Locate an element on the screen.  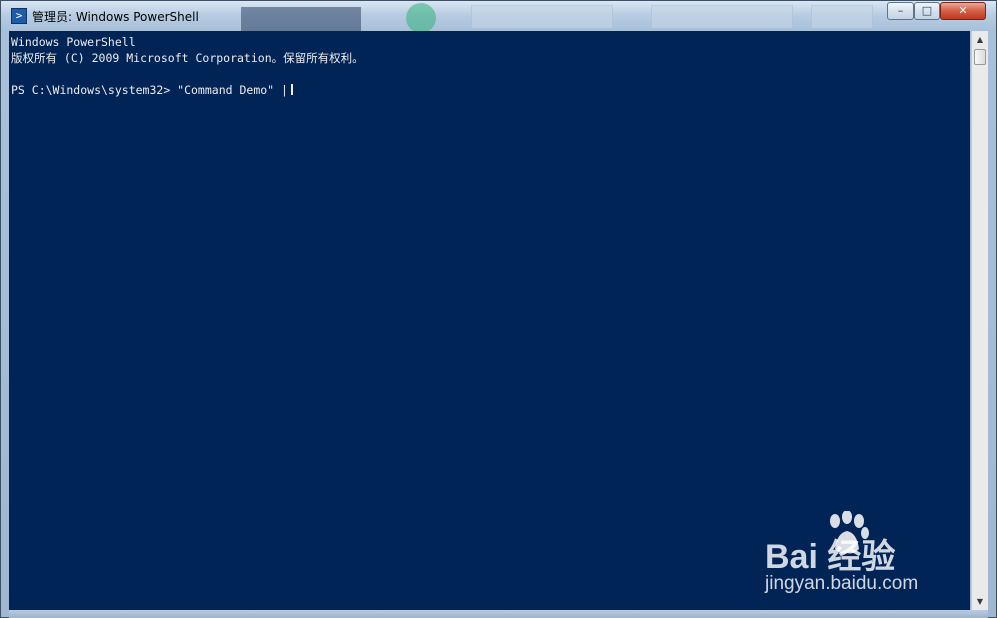
baidu-jingyan-watermark: Bai 经验 jingyan.baidu.com is located at coordinates (863, 556).